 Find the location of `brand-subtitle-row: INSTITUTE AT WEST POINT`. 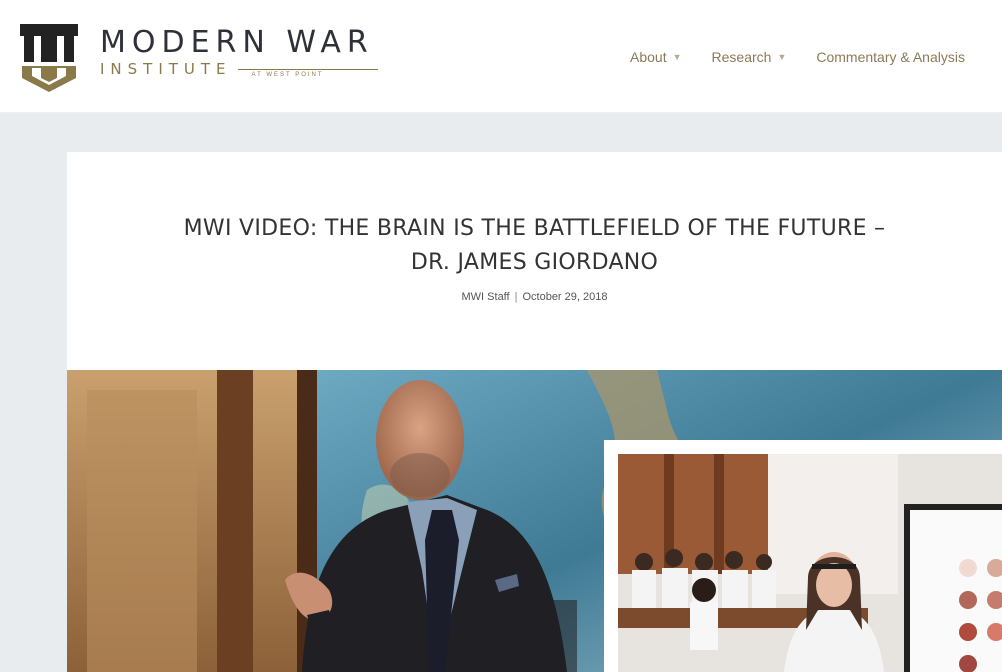

brand-subtitle-row: INSTITUTE AT WEST POINT is located at coordinates (239, 69).